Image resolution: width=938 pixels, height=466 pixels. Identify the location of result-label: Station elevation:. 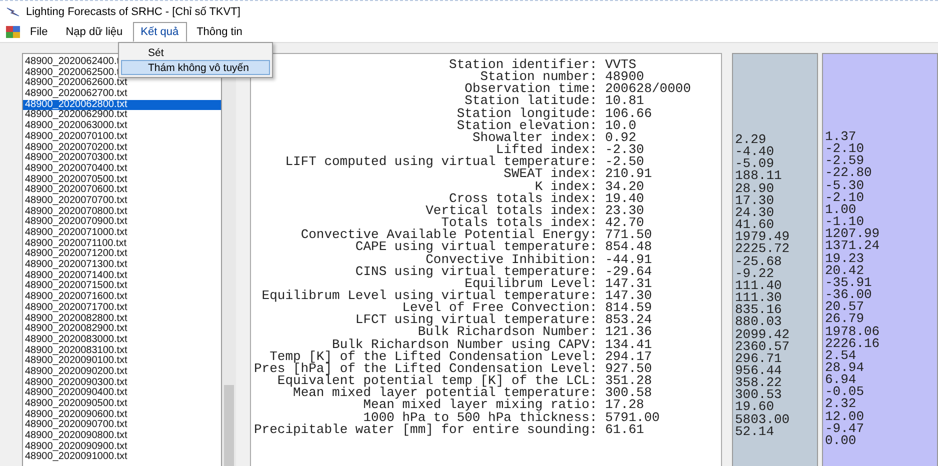
(527, 126).